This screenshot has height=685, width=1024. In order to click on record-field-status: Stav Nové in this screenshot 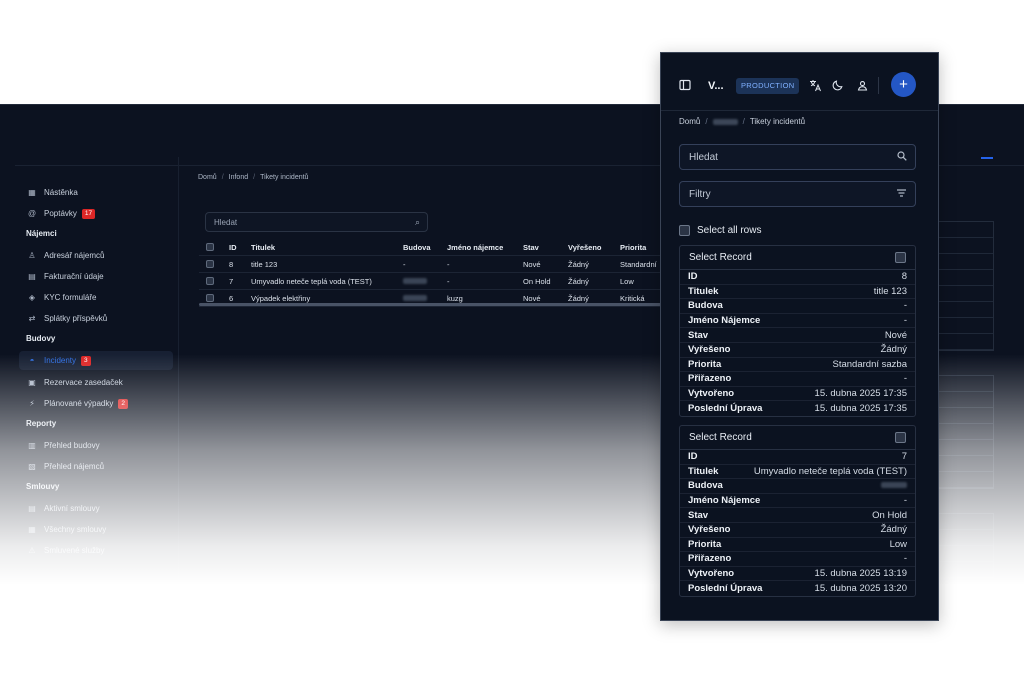, I will do `click(797, 335)`.